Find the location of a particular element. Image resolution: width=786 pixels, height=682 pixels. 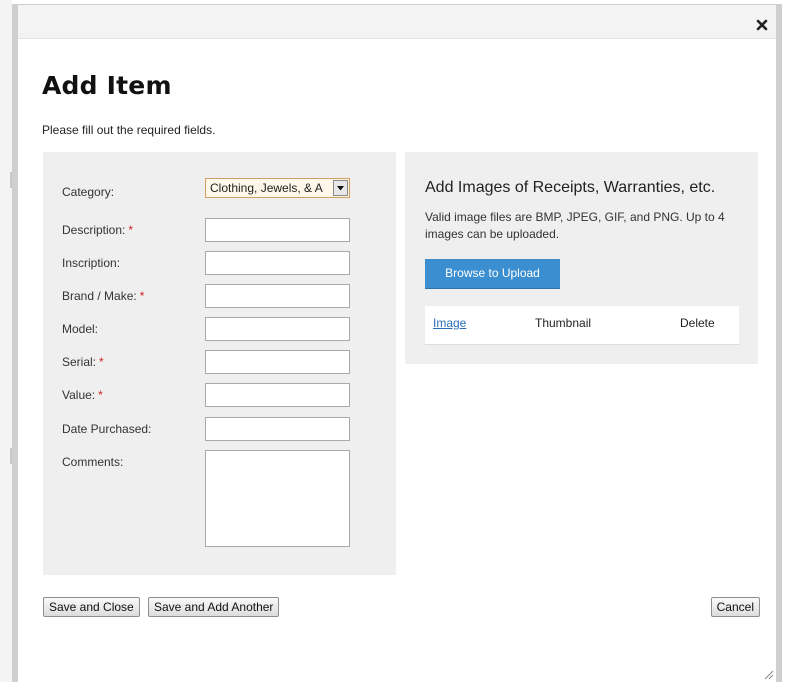

value-row: Value: * is located at coordinates (219, 395).